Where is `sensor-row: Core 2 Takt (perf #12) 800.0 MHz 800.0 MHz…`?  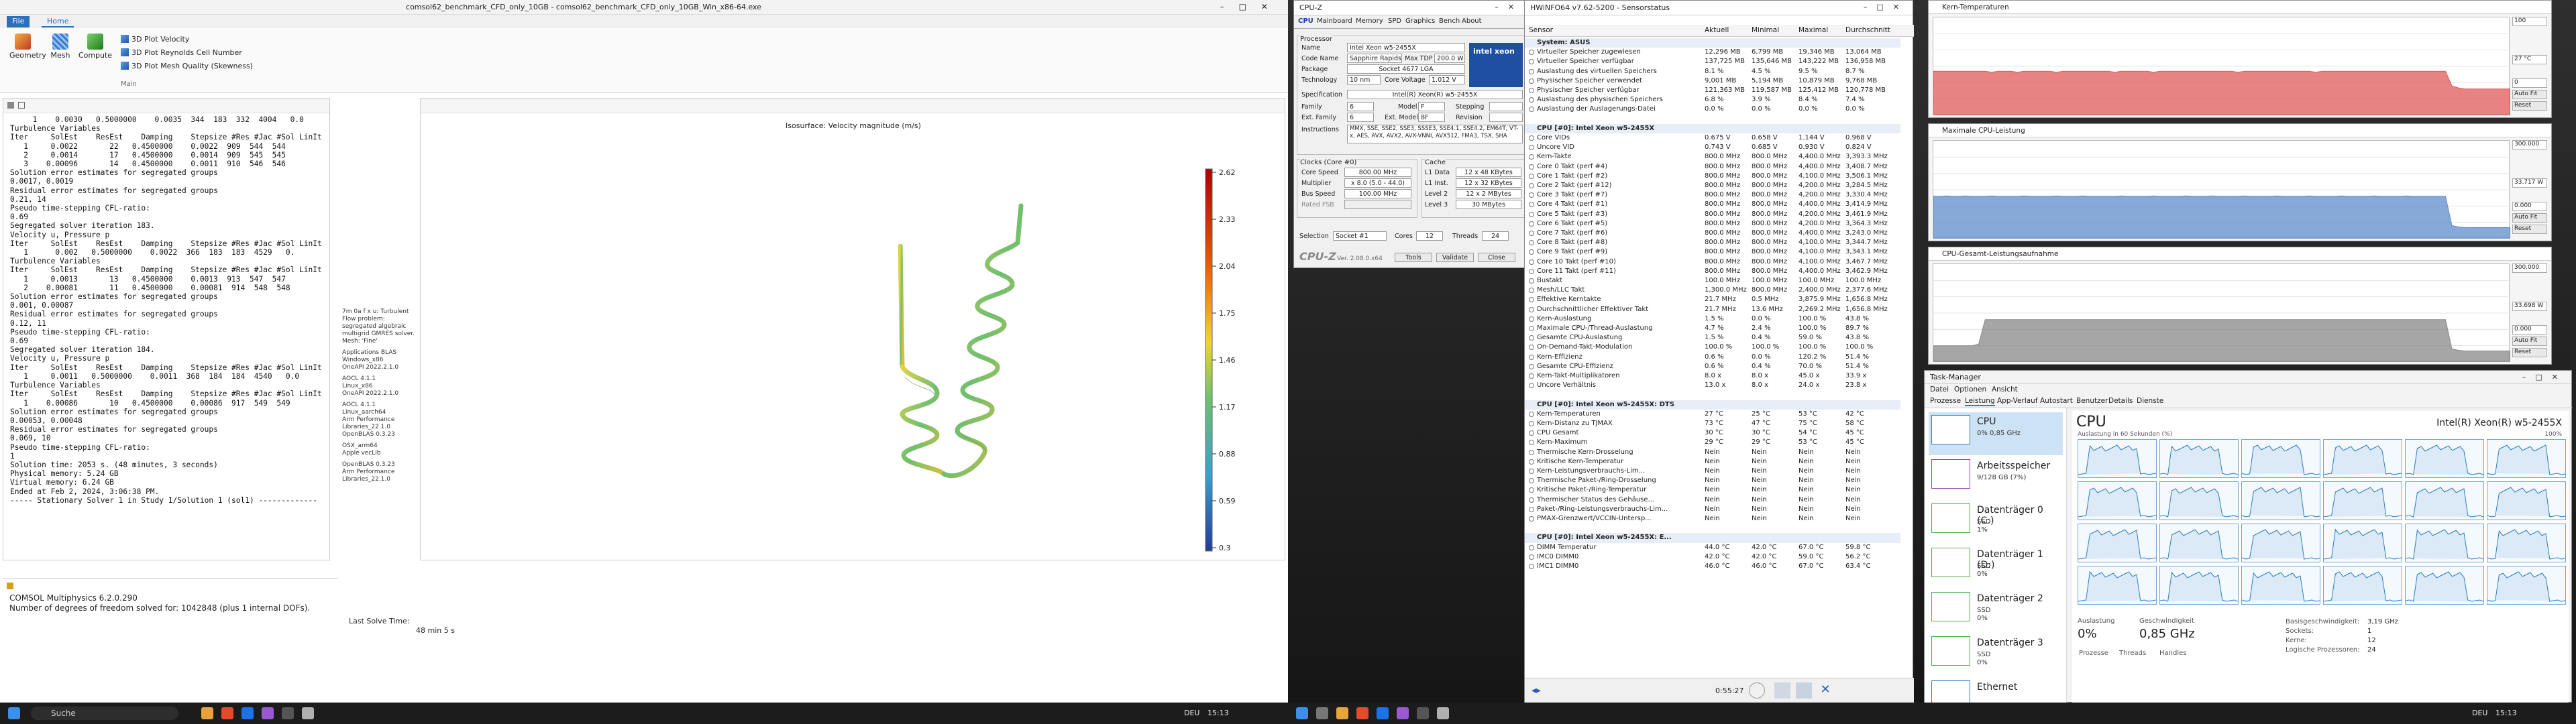 sensor-row: Core 2 Takt (perf #12) 800.0 MHz 800.0 MHz… is located at coordinates (1712, 186).